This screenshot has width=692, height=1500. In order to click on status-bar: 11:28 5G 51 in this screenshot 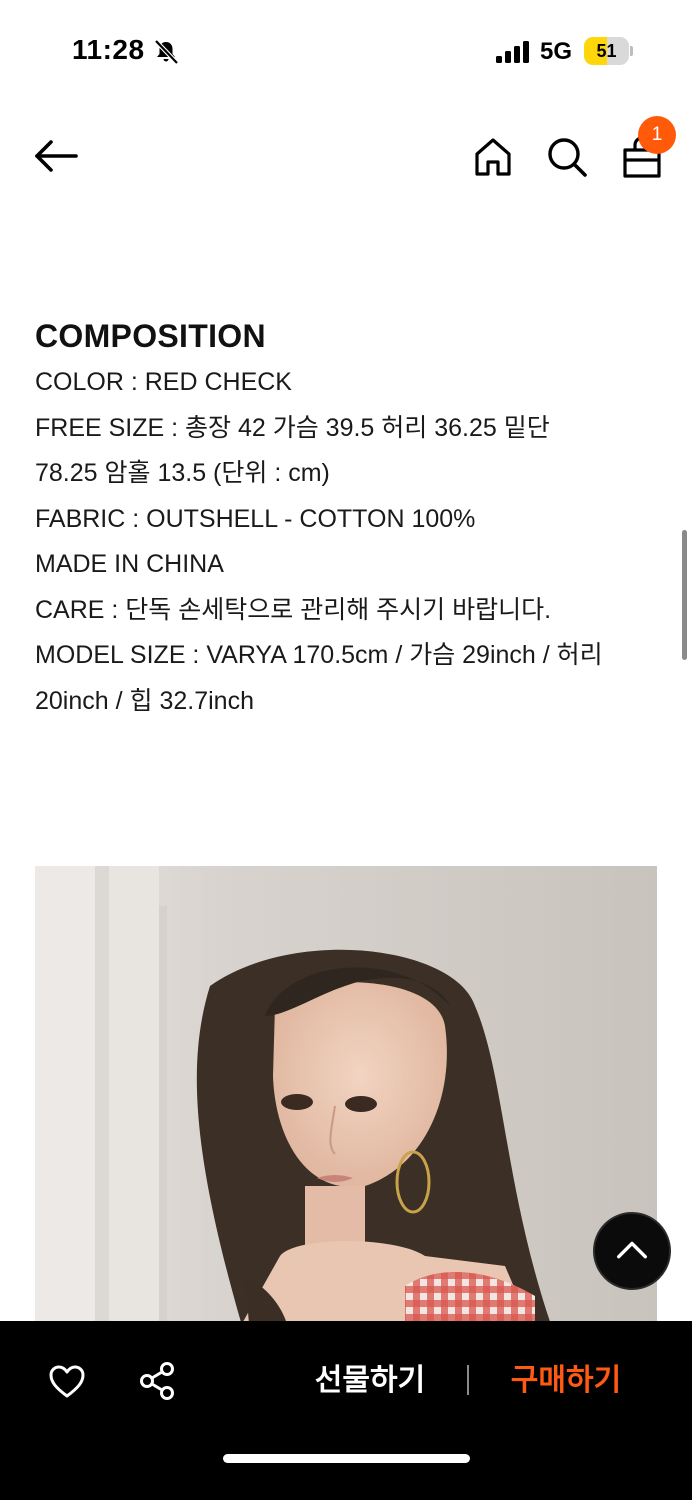, I will do `click(346, 50)`.